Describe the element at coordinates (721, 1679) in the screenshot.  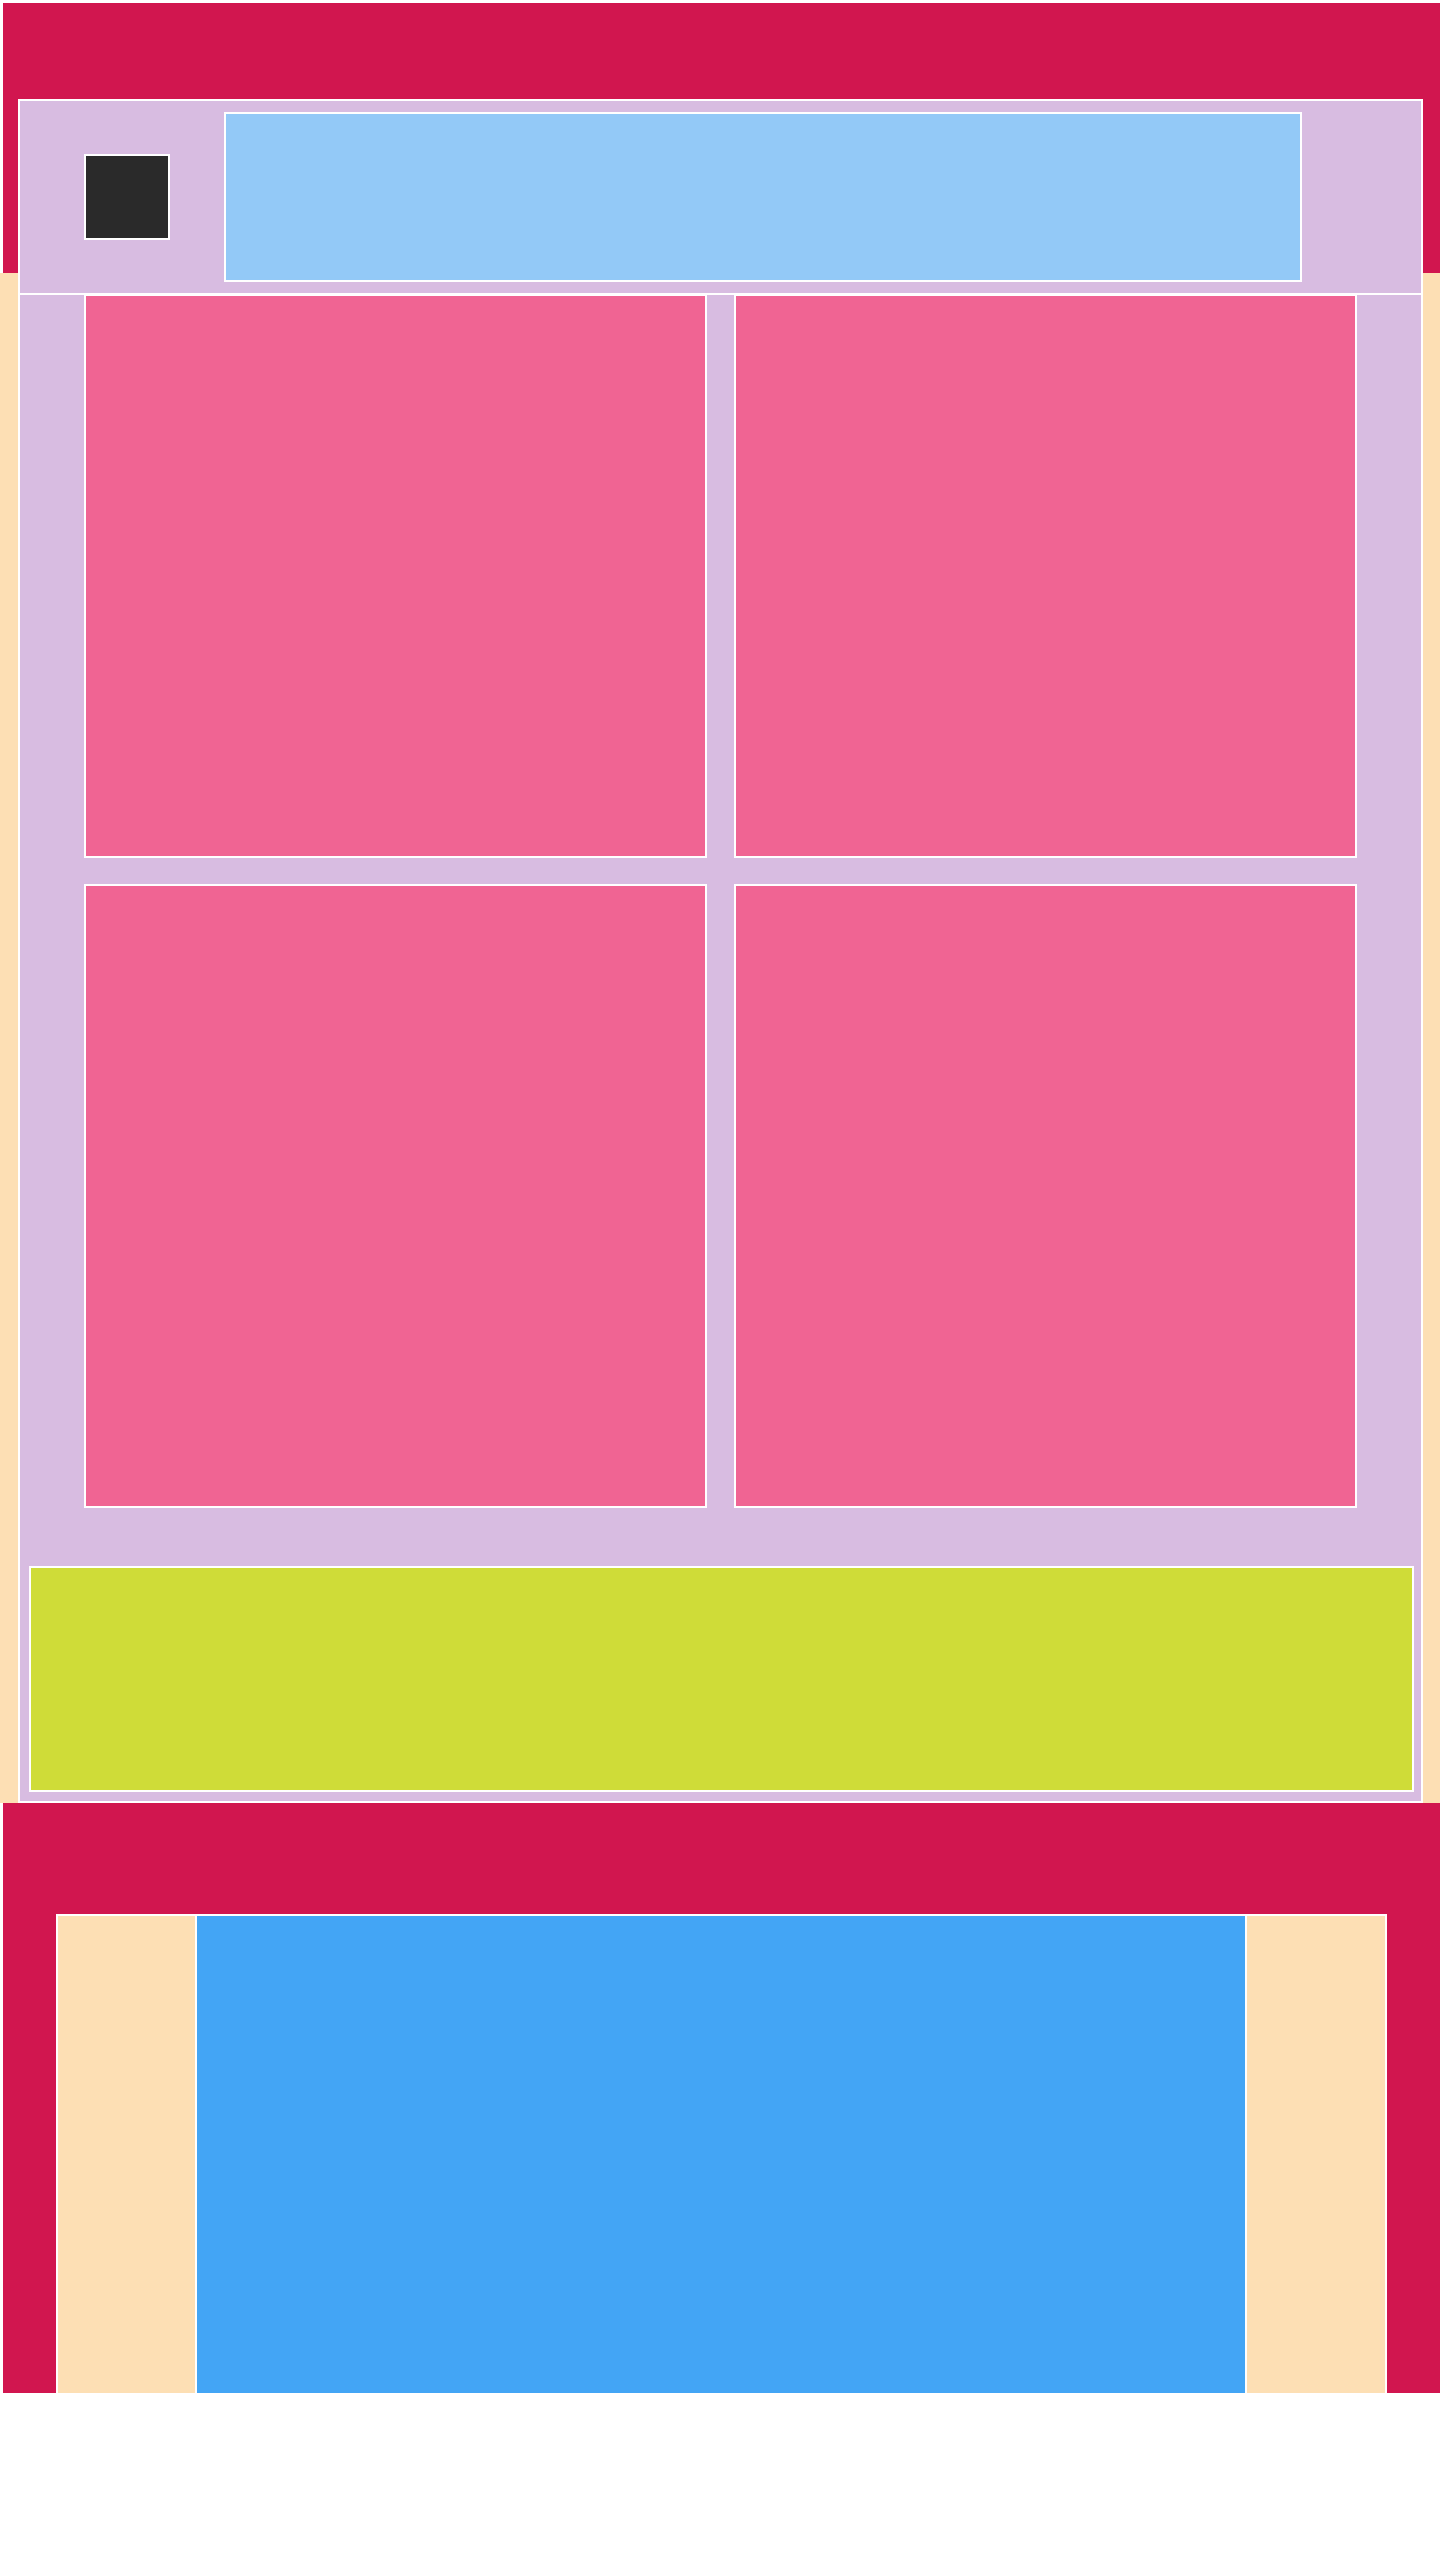
I see `cta-bar` at that location.